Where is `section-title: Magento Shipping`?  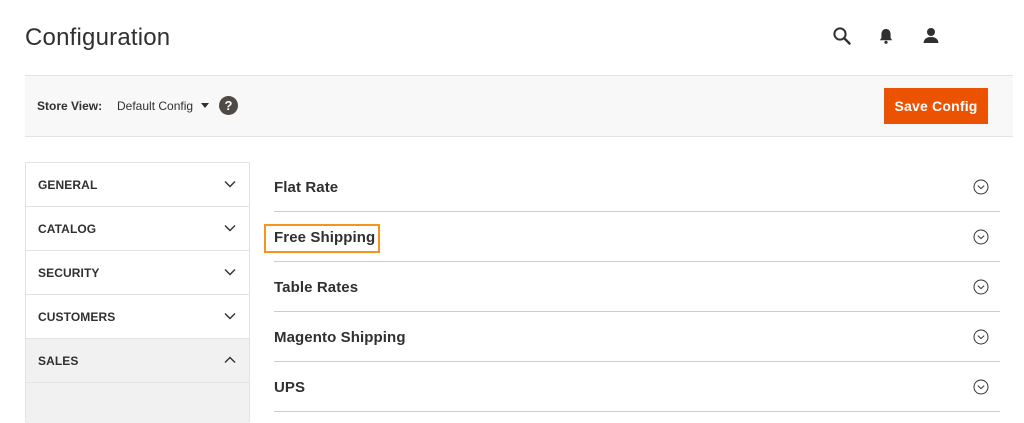 section-title: Magento Shipping is located at coordinates (340, 337).